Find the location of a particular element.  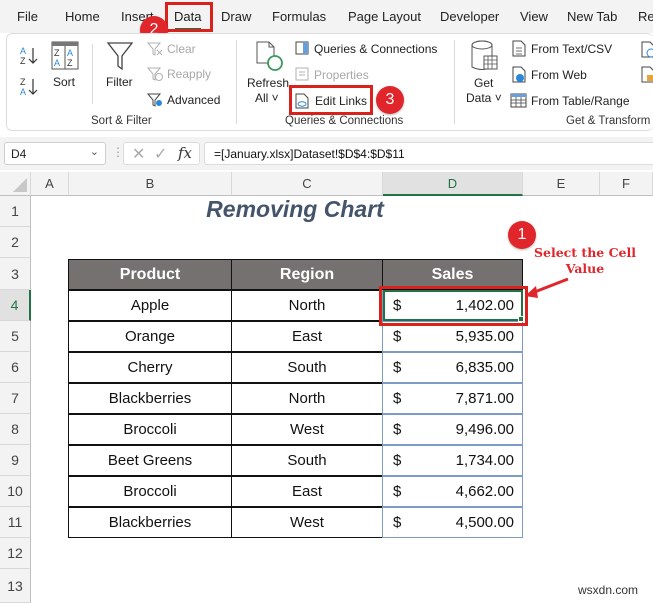

from-table-range-button: From Table/Range is located at coordinates (580, 101).